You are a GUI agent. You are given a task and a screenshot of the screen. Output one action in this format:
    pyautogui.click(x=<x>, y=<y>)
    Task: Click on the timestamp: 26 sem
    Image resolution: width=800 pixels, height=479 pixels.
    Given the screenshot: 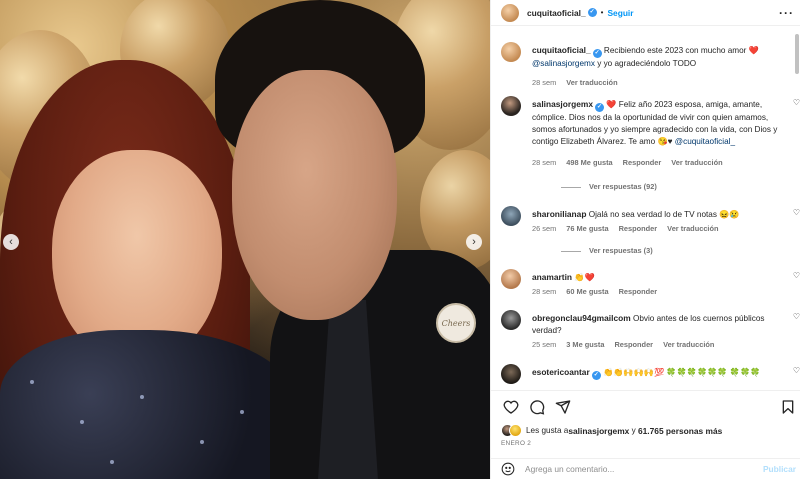 What is the action you would take?
    pyautogui.click(x=544, y=228)
    